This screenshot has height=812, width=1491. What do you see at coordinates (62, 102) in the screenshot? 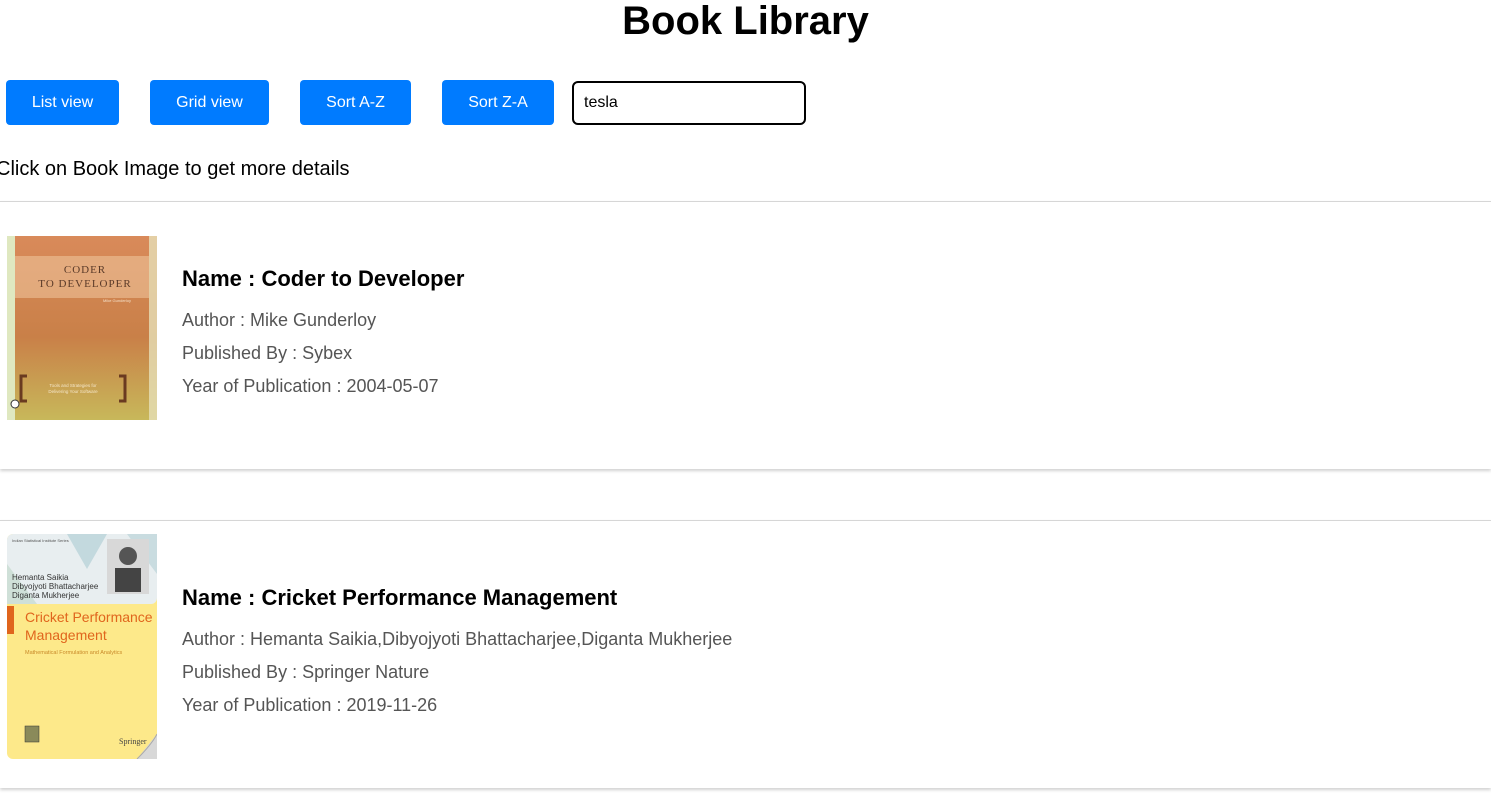
I see `list-view-button: List view` at bounding box center [62, 102].